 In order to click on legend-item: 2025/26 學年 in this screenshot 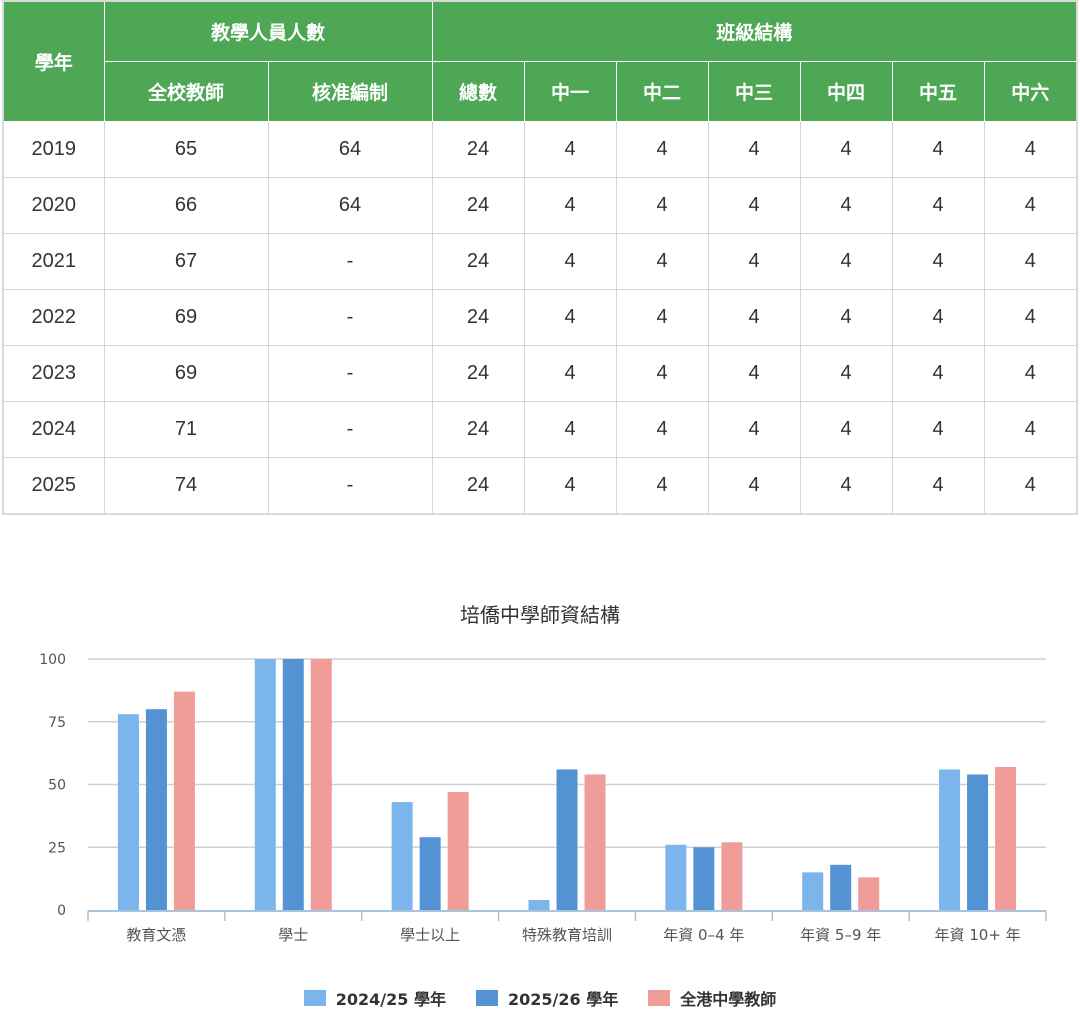, I will do `click(547, 998)`.